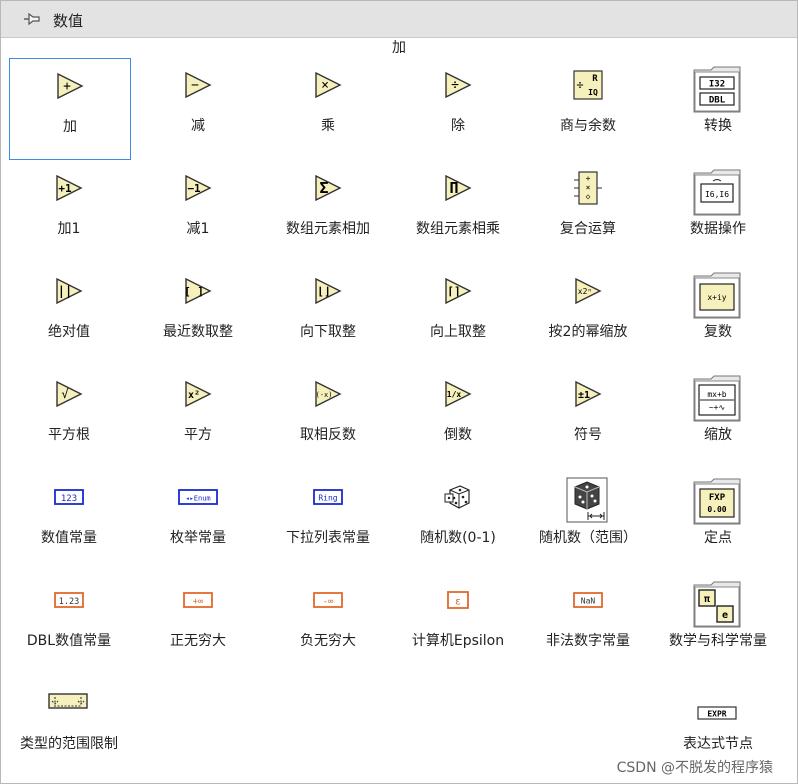 This screenshot has width=798, height=784. What do you see at coordinates (69, 314) in the screenshot?
I see `palette-item-absolute-value: || 绝对值` at bounding box center [69, 314].